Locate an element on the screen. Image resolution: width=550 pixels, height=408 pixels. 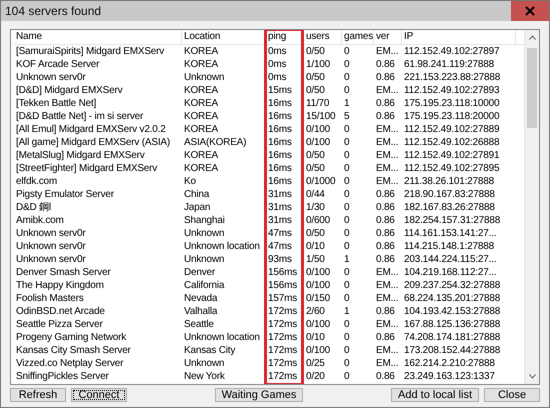
table-cell-text: Valhalla is located at coordinates (200, 311).